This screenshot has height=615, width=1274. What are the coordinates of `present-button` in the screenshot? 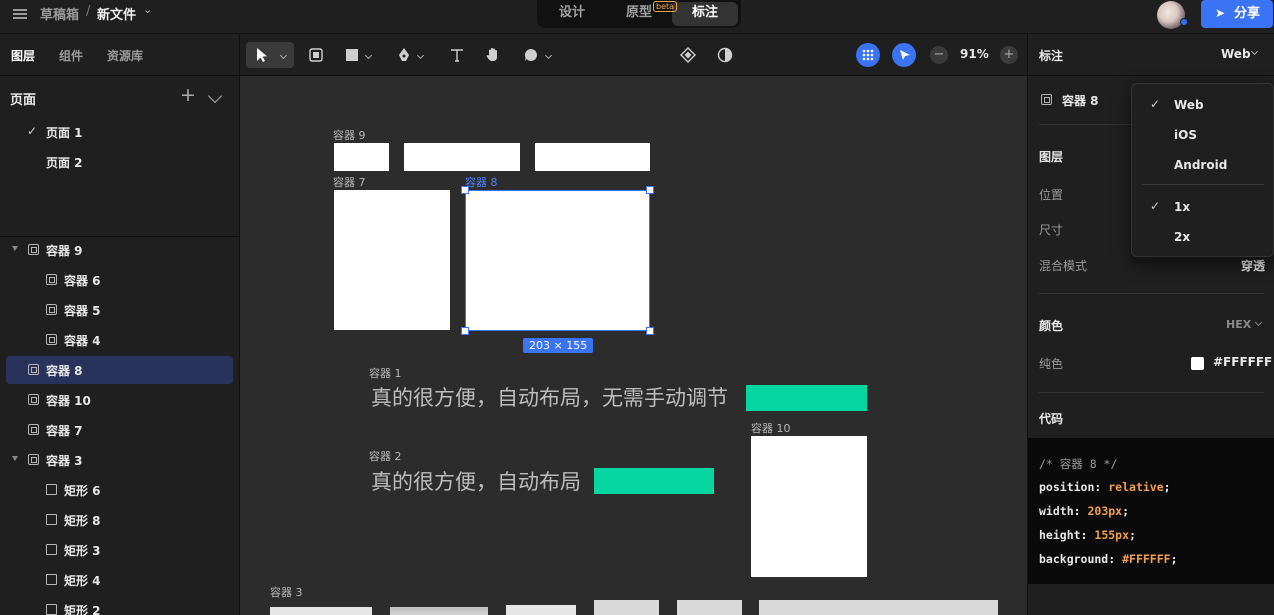 It's located at (904, 55).